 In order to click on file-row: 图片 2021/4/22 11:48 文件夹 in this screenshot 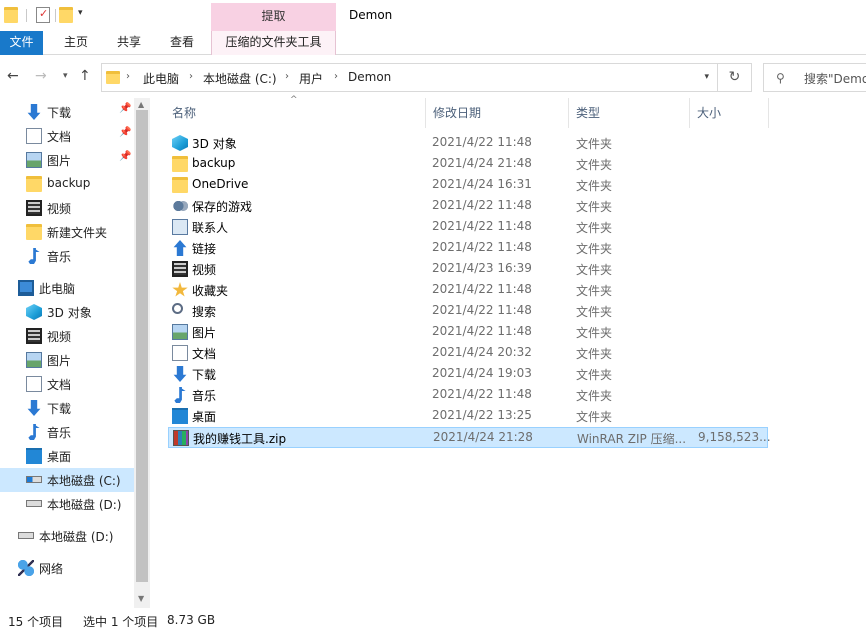, I will do `click(468, 332)`.